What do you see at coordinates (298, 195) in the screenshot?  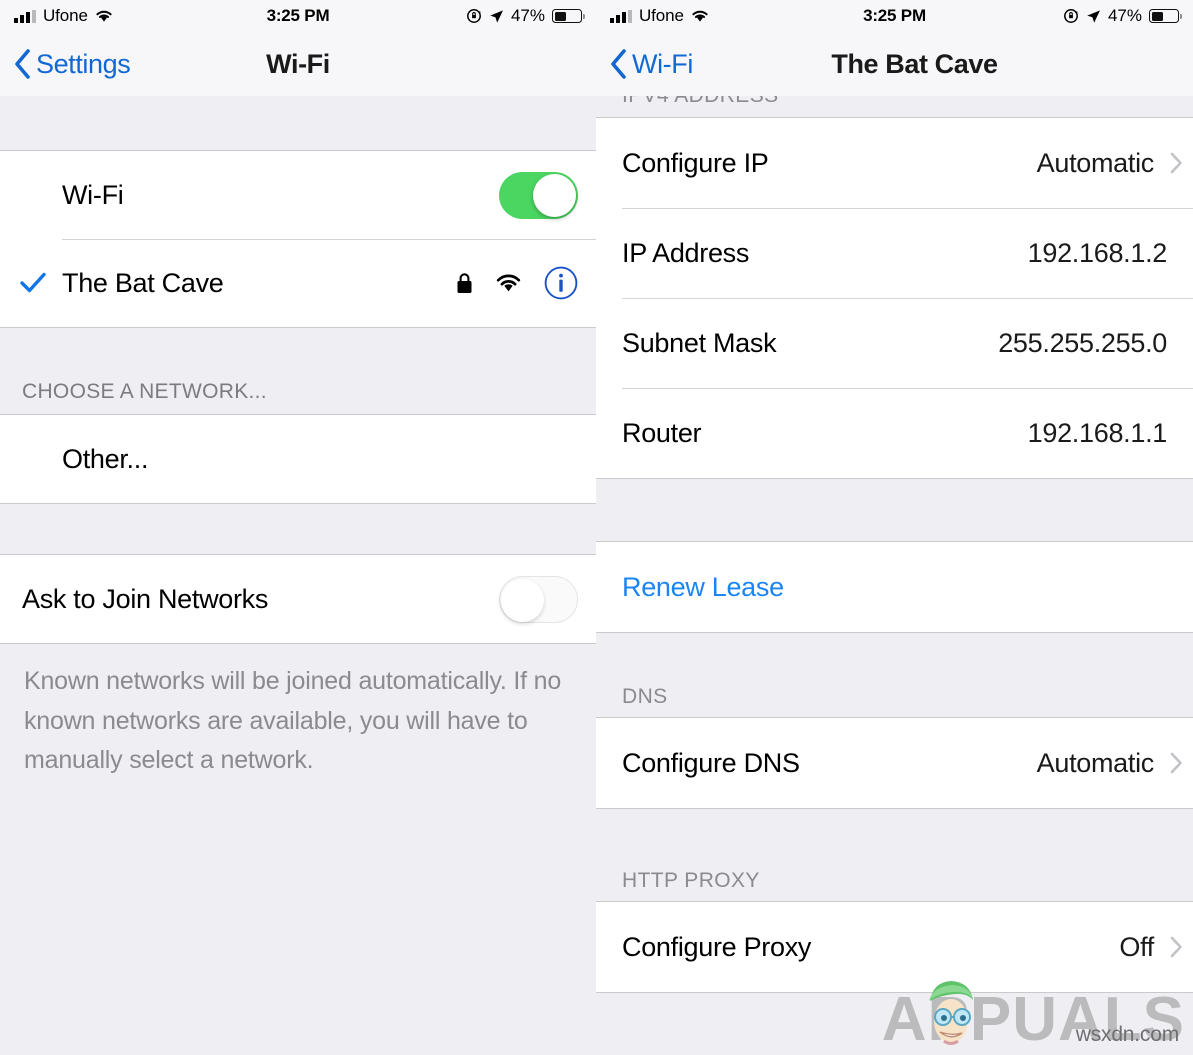 I see `wifi-toggle-row: Wi-Fi` at bounding box center [298, 195].